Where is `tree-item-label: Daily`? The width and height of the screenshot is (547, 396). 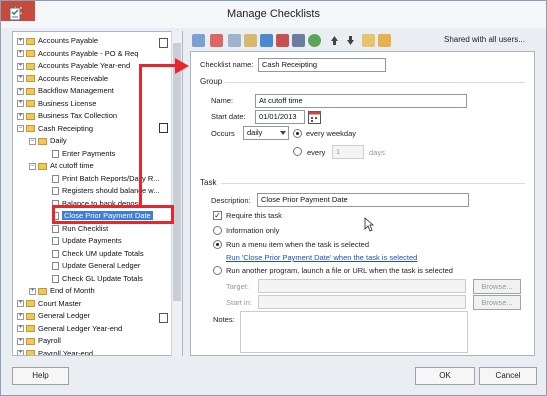
tree-item-label: Daily is located at coordinates (58, 140).